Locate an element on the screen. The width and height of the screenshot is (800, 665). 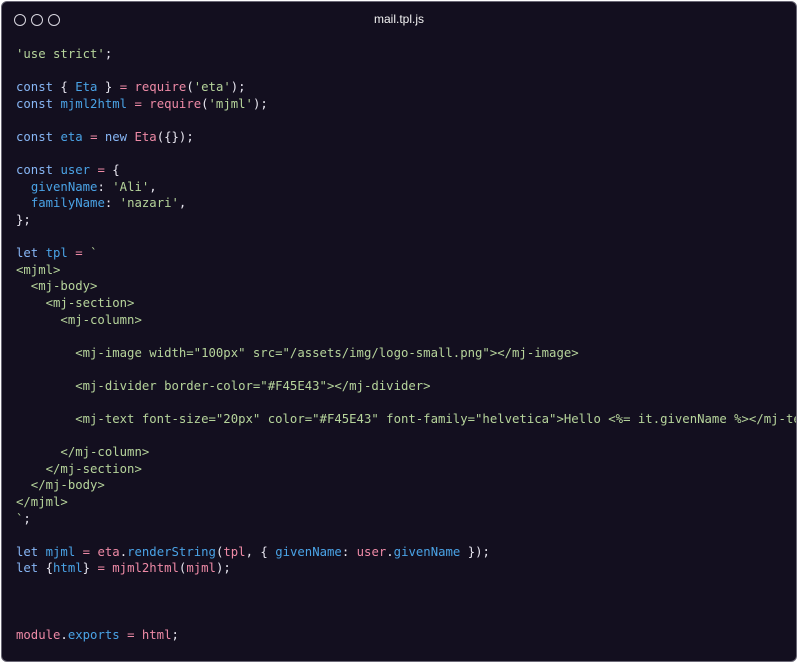
code-token: Eta is located at coordinates (145, 136).